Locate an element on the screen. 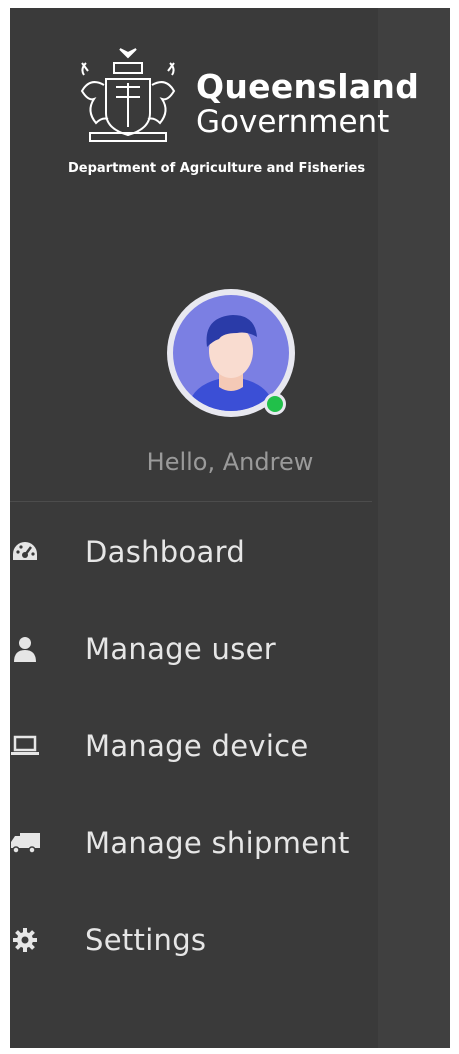 This screenshot has width=459, height=1054. gear-icon is located at coordinates (25, 940).